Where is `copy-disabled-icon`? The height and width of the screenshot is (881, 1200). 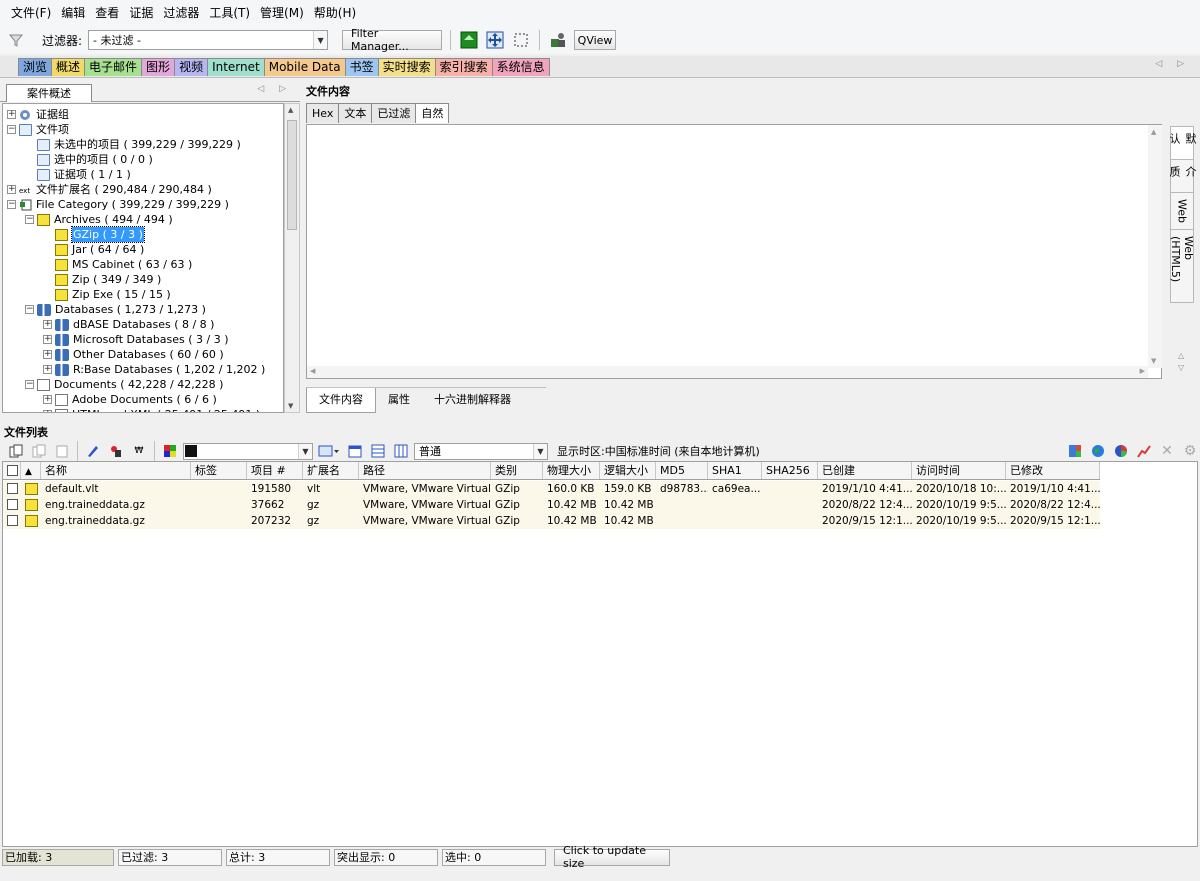
copy-disabled-icon is located at coordinates (39, 451).